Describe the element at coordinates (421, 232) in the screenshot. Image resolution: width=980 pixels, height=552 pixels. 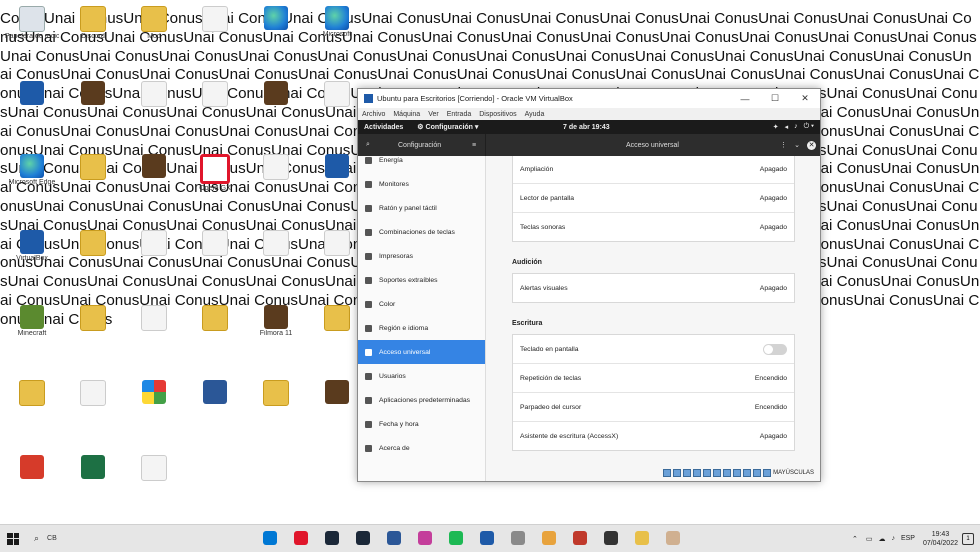
I see `sidebar-item: Combinaciones de teclas` at that location.